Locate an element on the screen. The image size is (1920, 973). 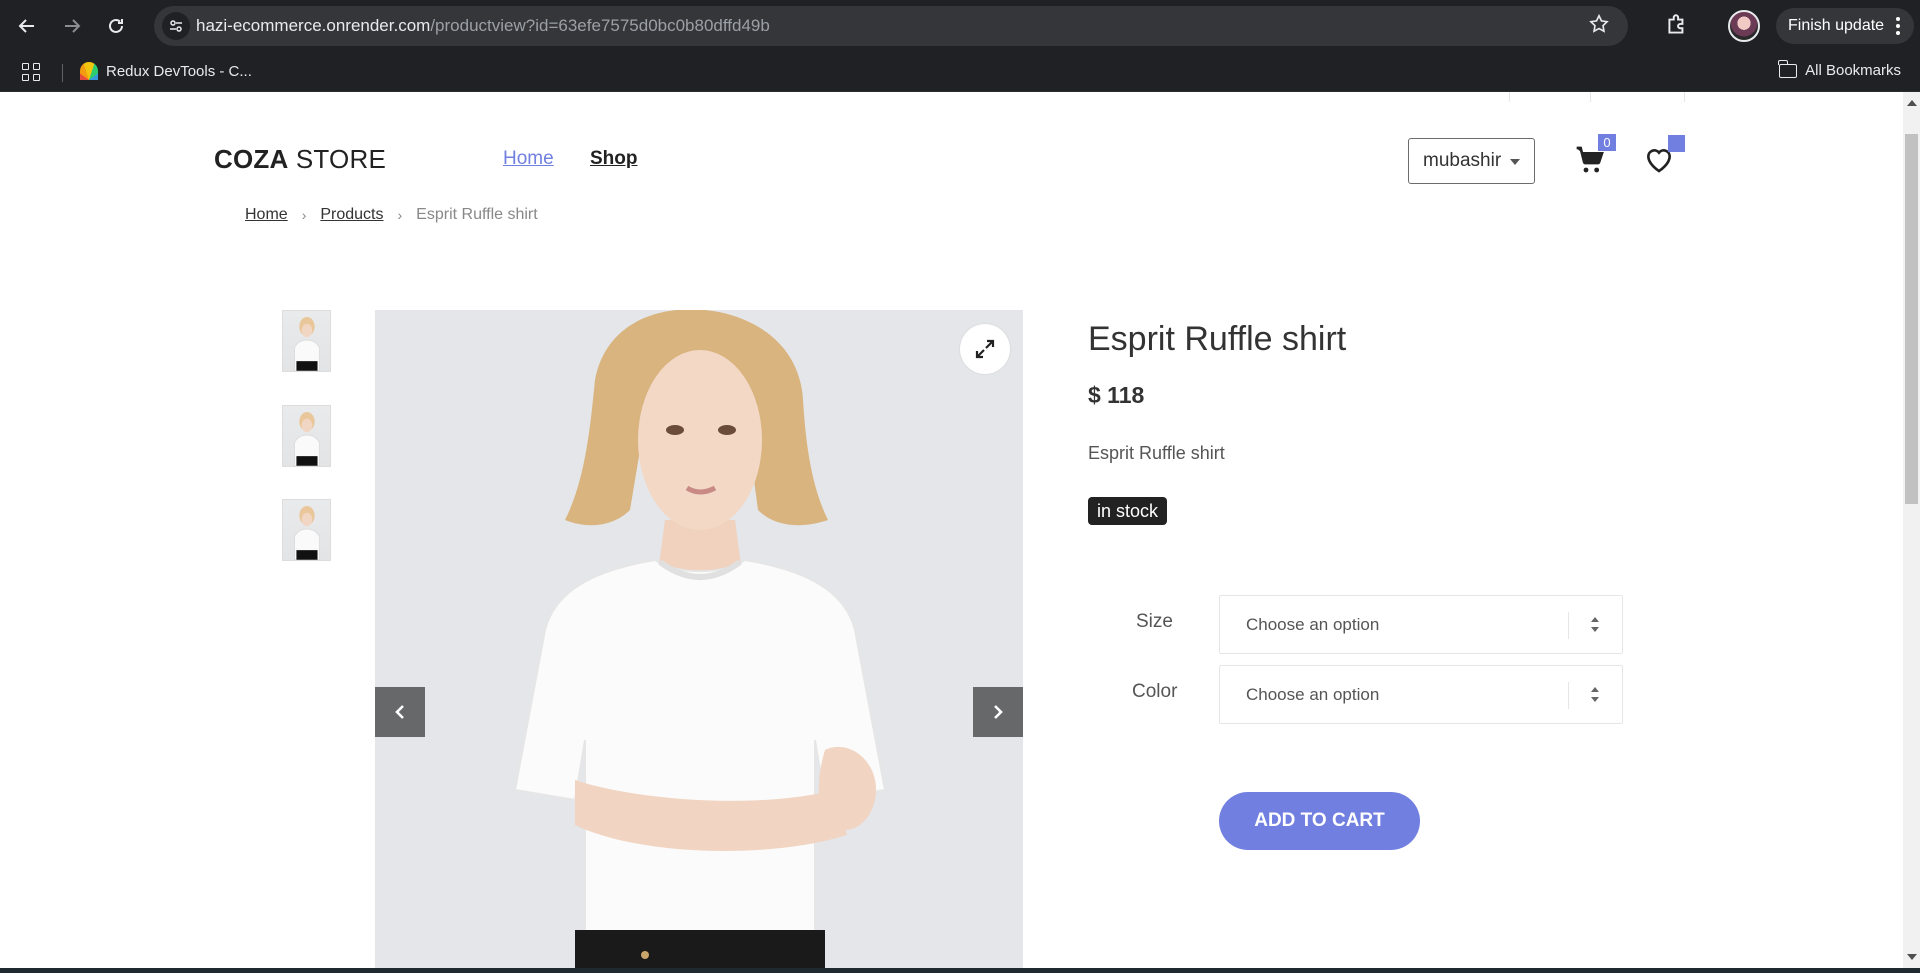
profile-avatar is located at coordinates (1744, 26).